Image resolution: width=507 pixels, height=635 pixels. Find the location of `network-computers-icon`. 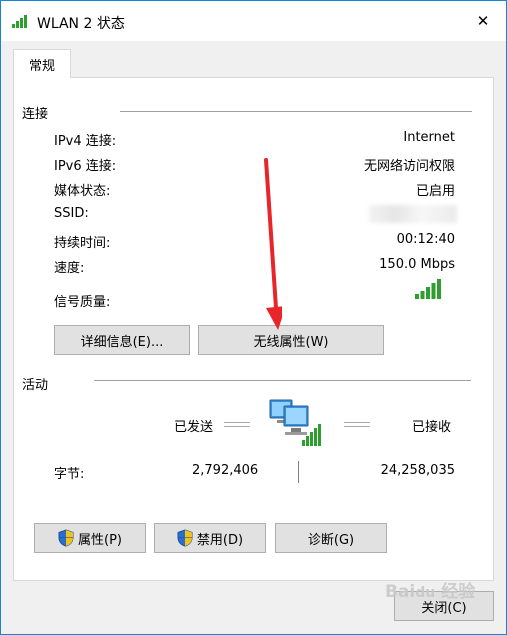

network-computers-icon is located at coordinates (295, 422).